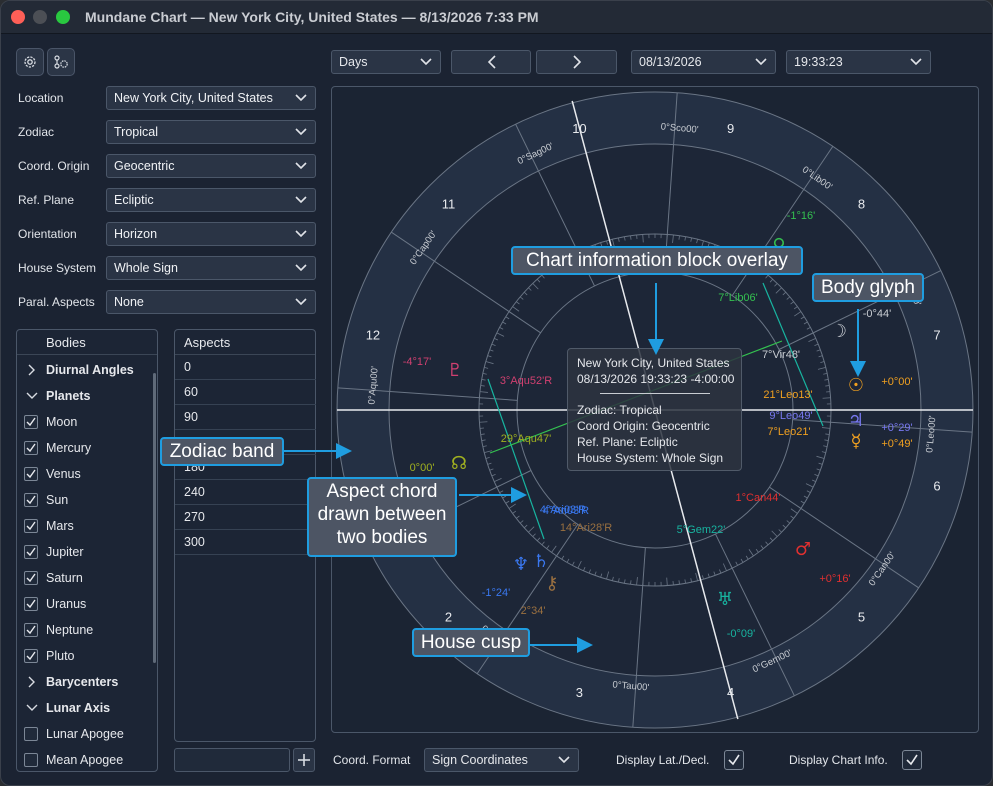 The height and width of the screenshot is (786, 993). I want to click on tree-label: Saturn, so click(64, 578).